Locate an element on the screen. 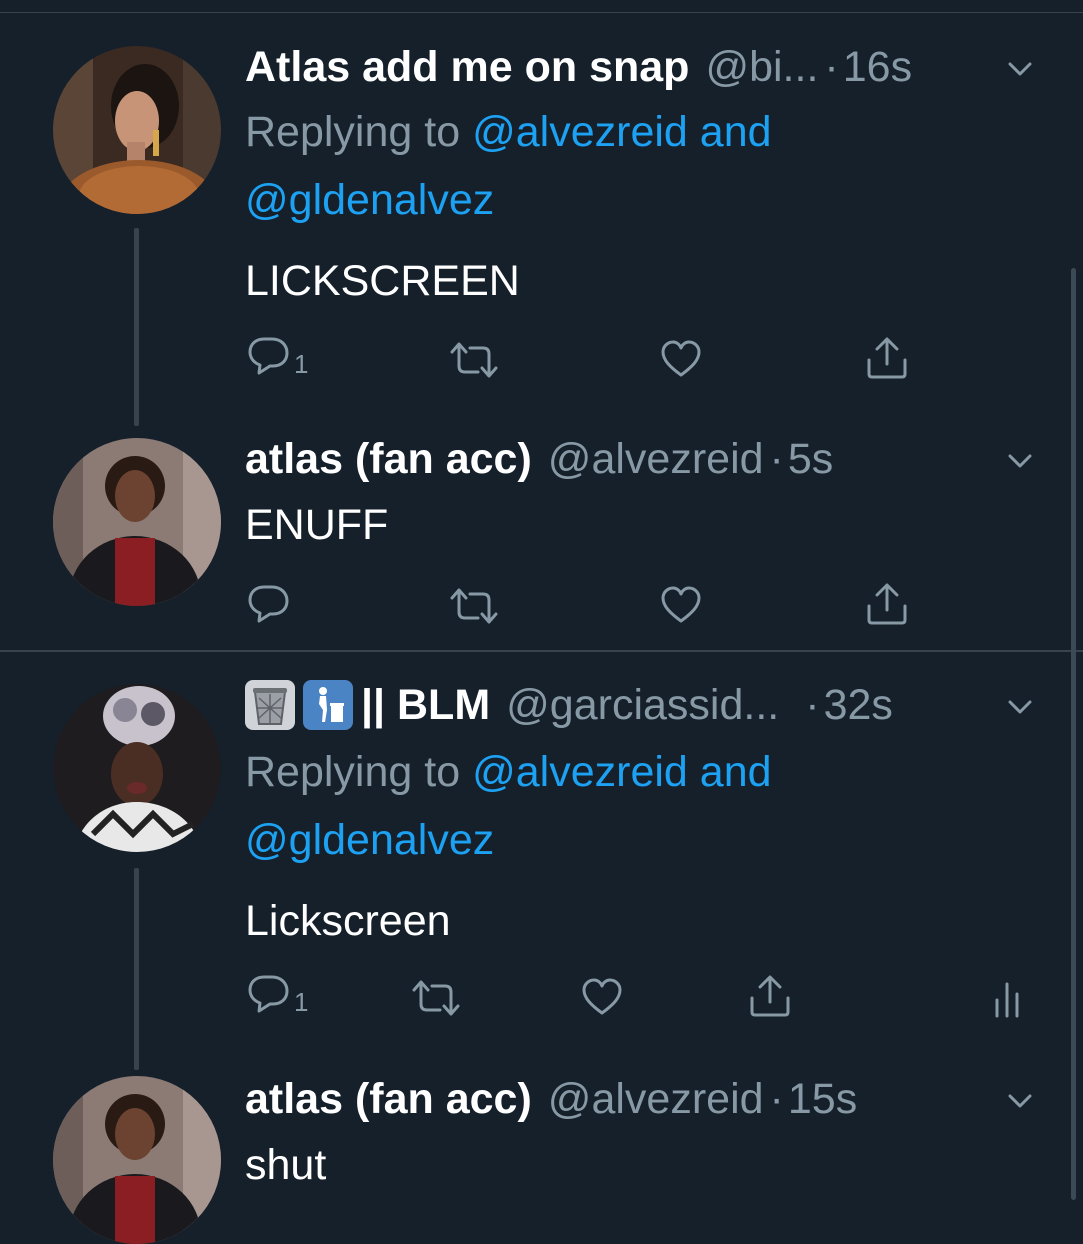  scrollbar is located at coordinates (1073, 734).